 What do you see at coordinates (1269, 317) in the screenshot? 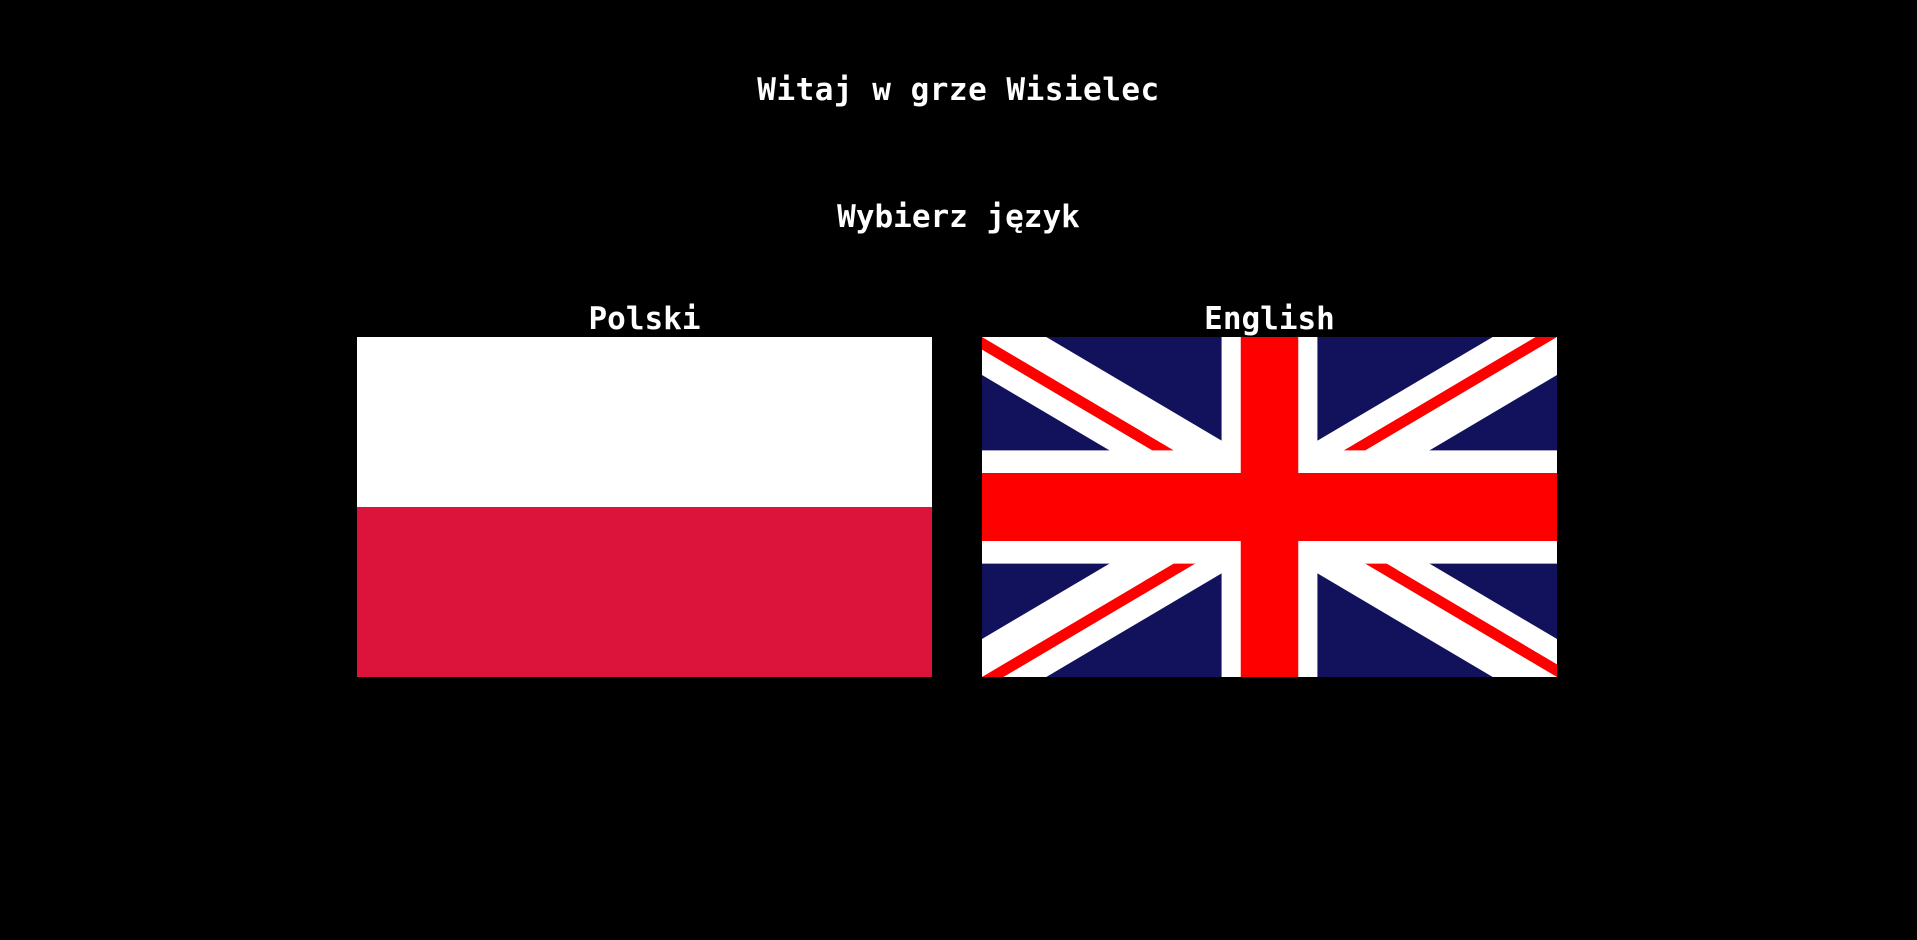
I see `language-label-english: English` at bounding box center [1269, 317].